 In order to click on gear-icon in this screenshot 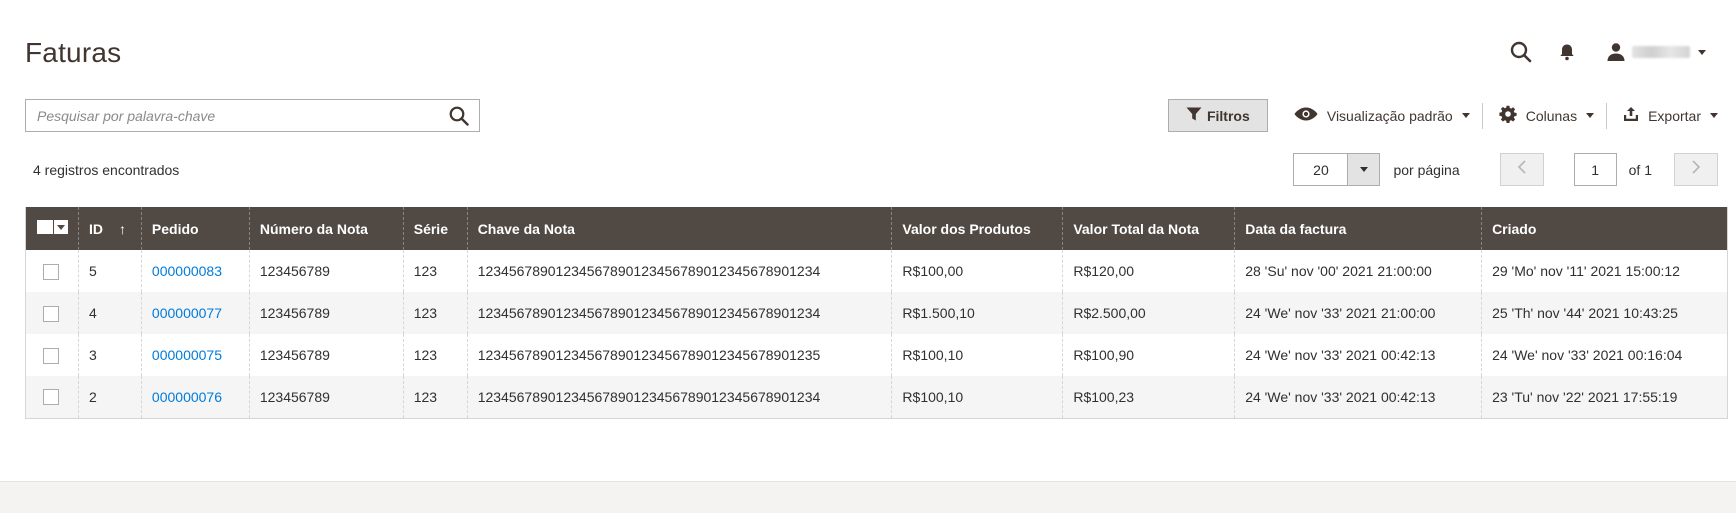, I will do `click(1508, 115)`.